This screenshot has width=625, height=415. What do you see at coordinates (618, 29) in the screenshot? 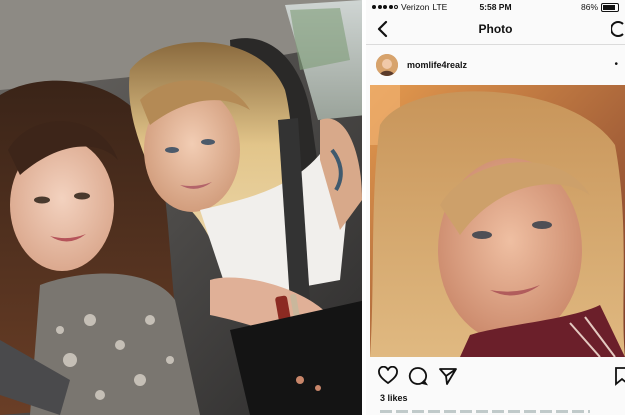
I see `refresh-icon` at bounding box center [618, 29].